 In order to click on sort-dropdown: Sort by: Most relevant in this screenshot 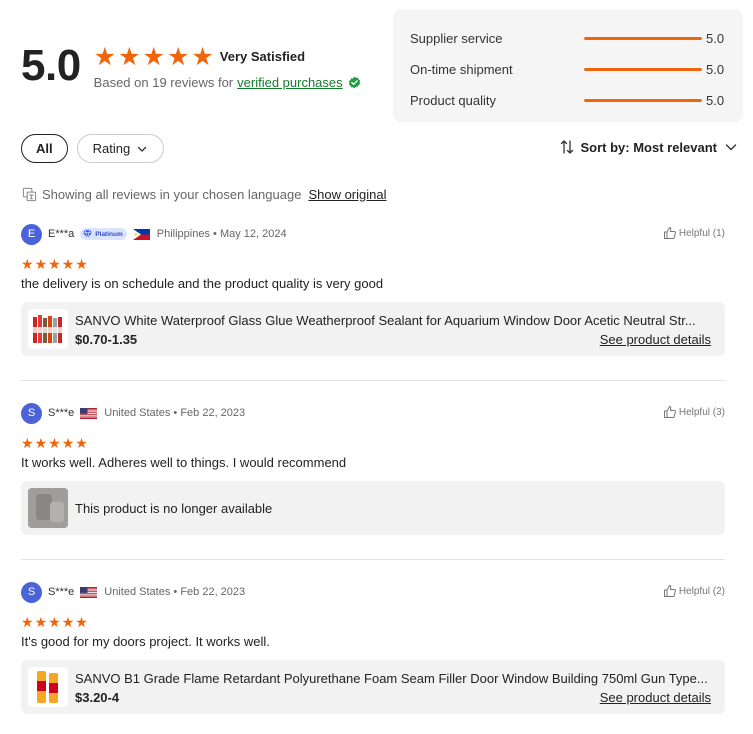, I will do `click(649, 147)`.